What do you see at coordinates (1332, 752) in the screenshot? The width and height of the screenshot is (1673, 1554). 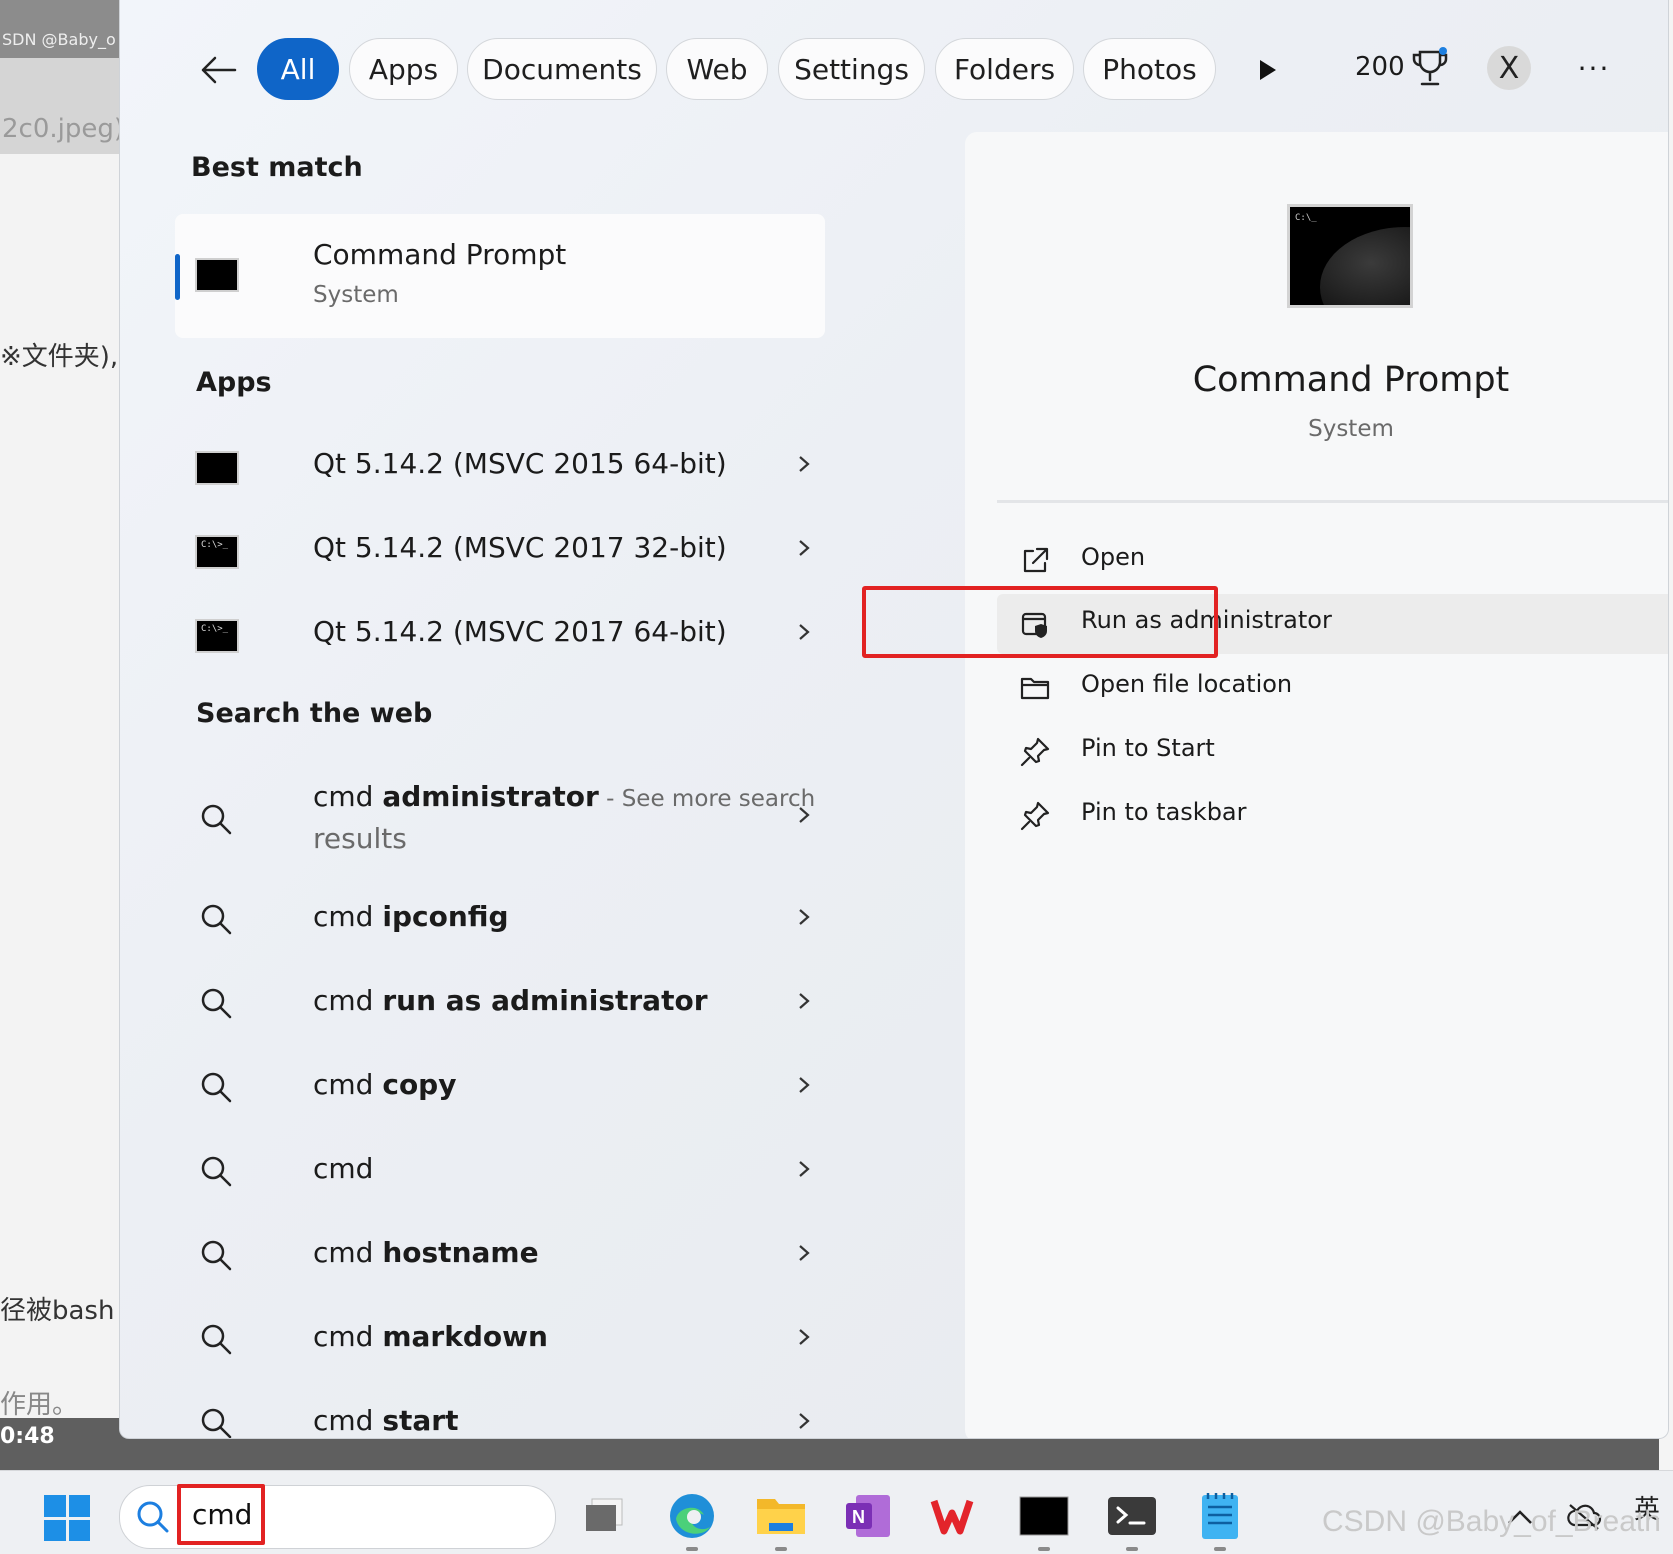 I see `pin-to-start-action: Pin to Start` at bounding box center [1332, 752].